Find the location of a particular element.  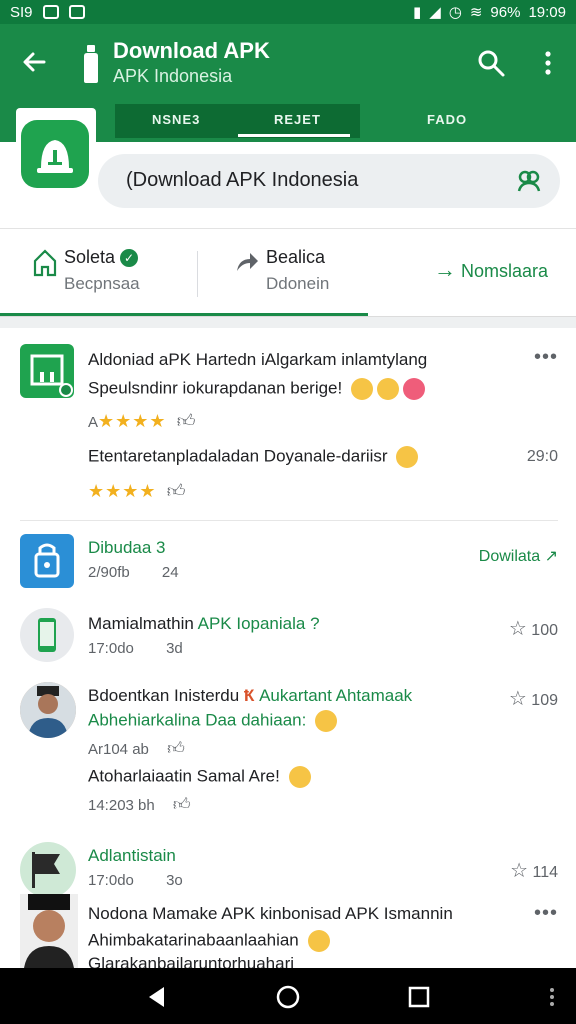

status-bar: SI9 ▮ ◢ ◷ ≋ 96% 19:09 is located at coordinates (288, 12).